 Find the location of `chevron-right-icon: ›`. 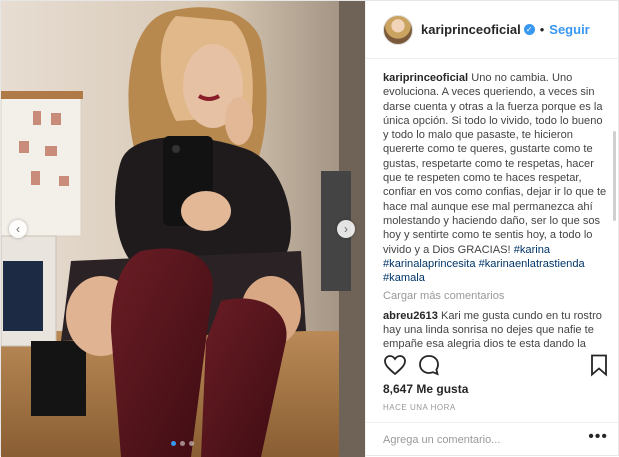

chevron-right-icon: › is located at coordinates (346, 229).